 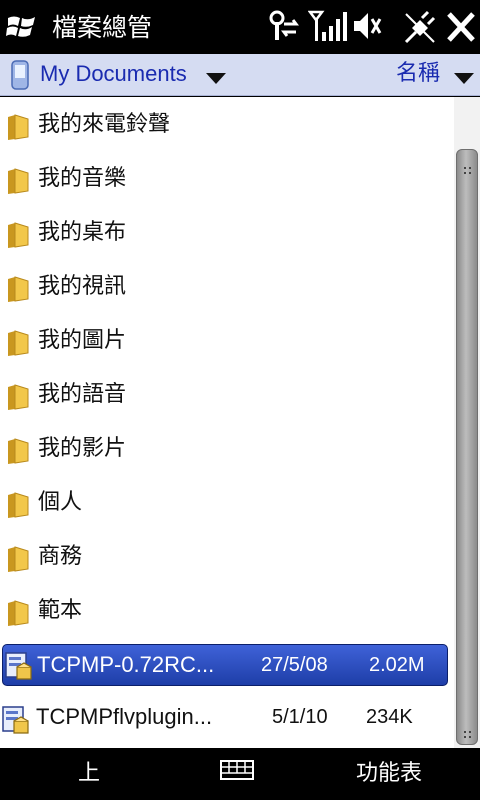 I want to click on scrollbar, so click(x=467, y=422).